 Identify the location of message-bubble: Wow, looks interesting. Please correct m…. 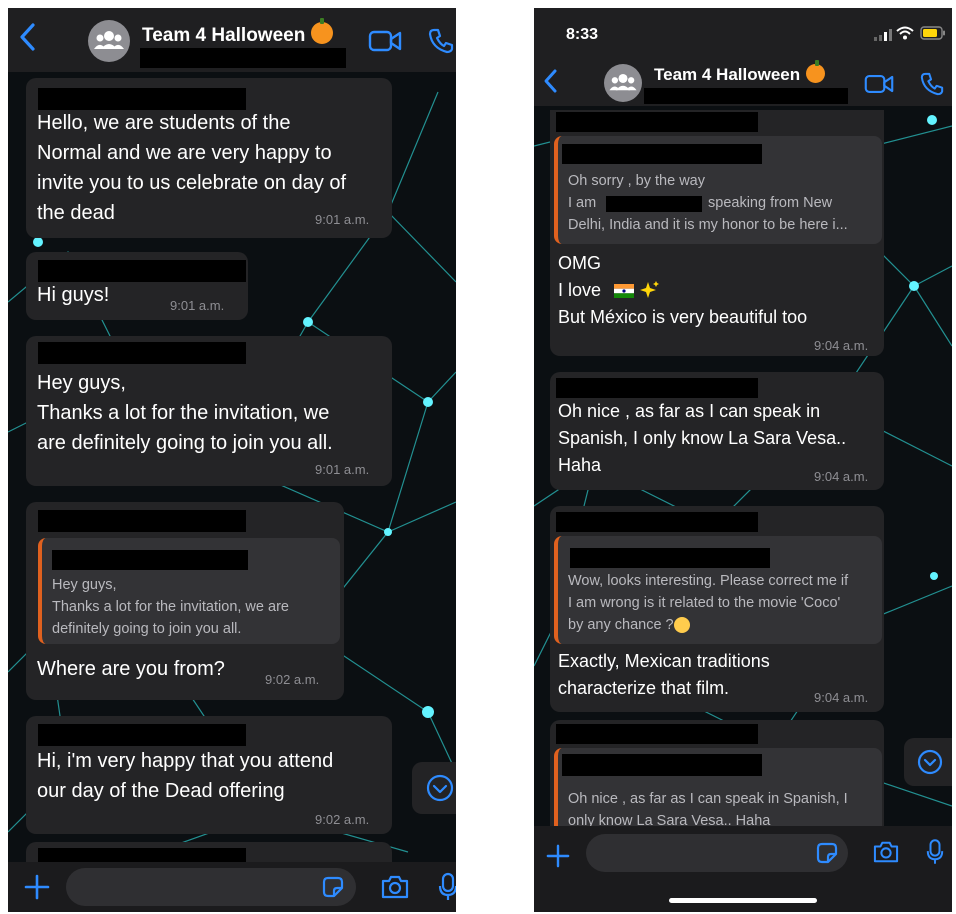
(717, 609).